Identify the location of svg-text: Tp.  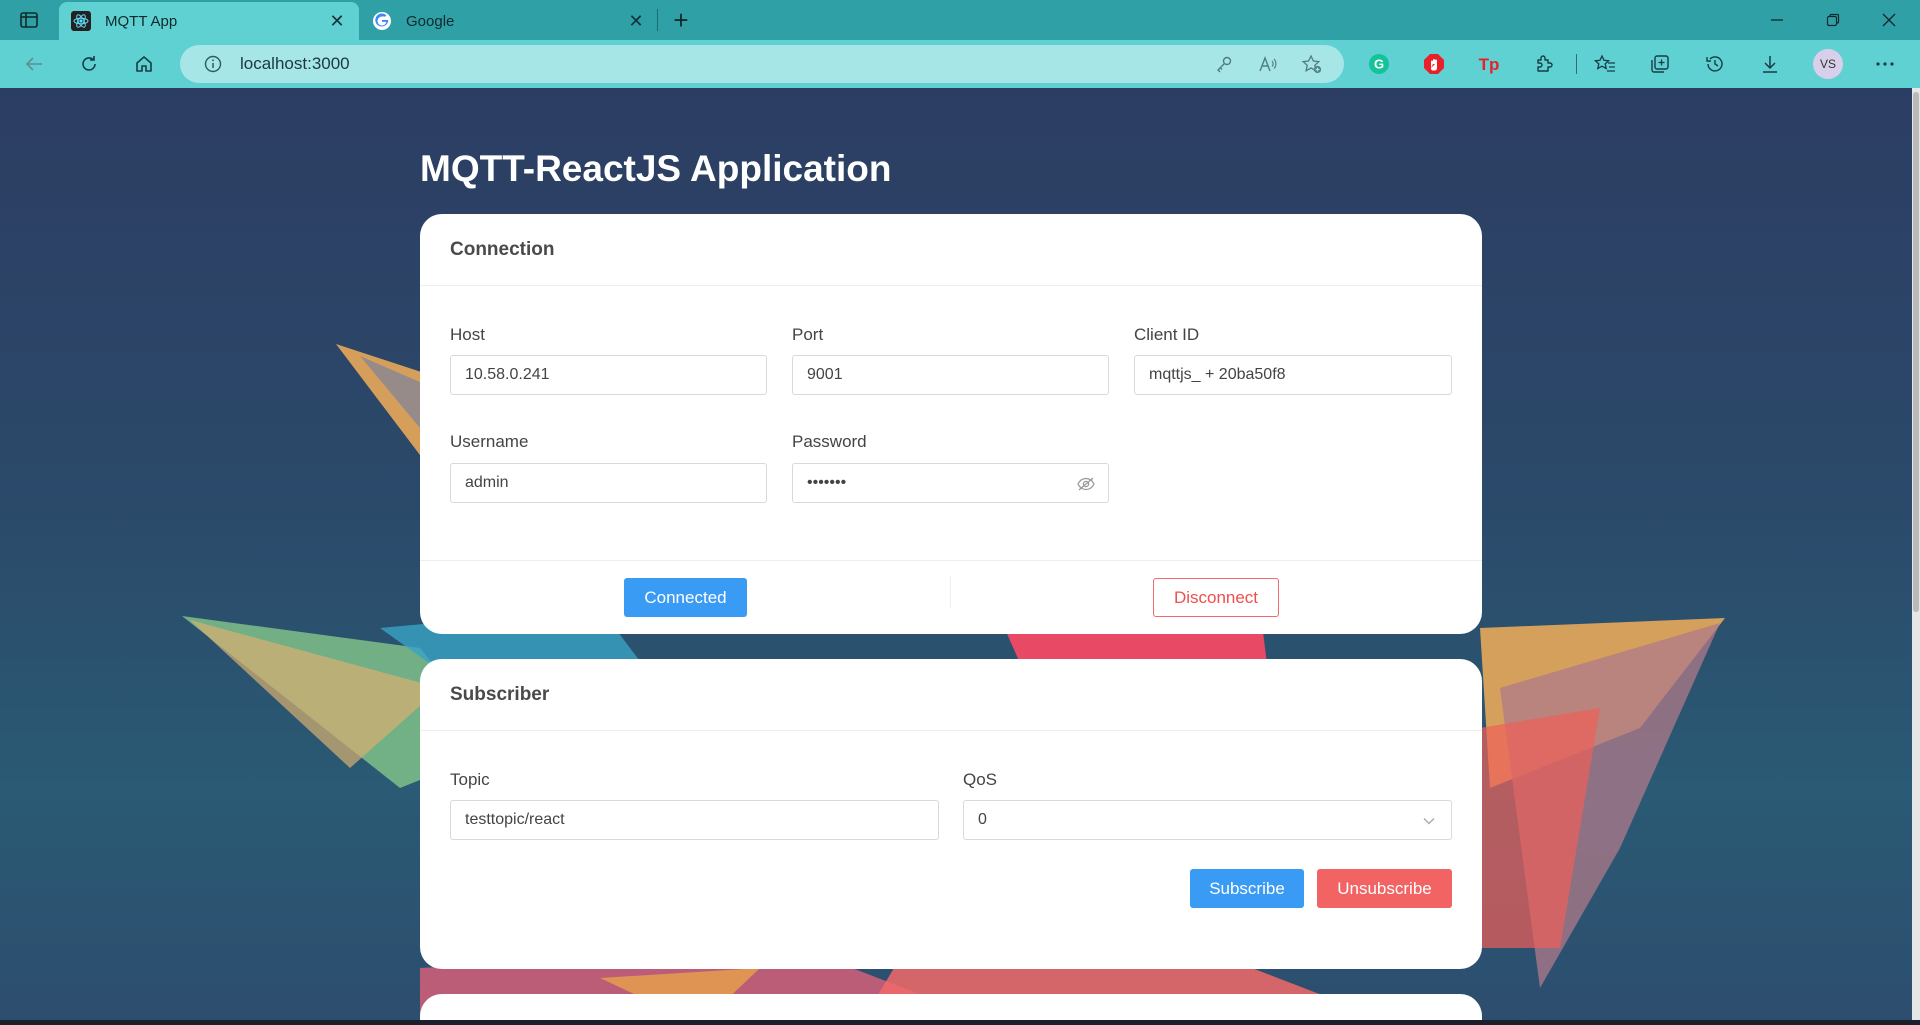
(1489, 64).